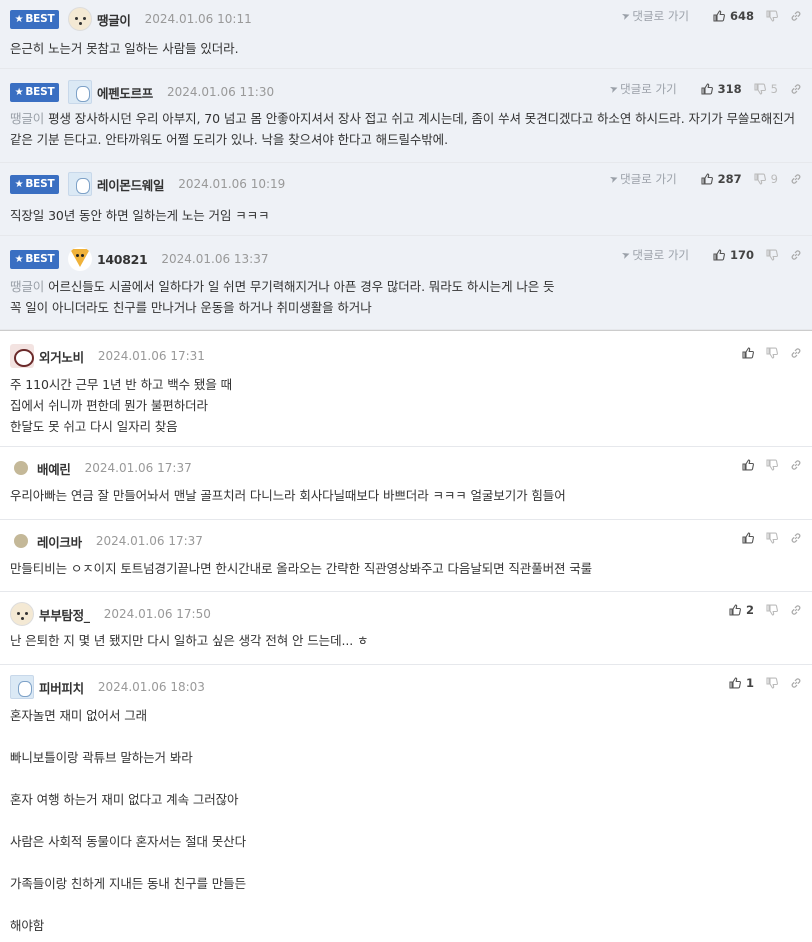  I want to click on comment-tools: ➤ 댓글로 가기 648, so click(711, 16).